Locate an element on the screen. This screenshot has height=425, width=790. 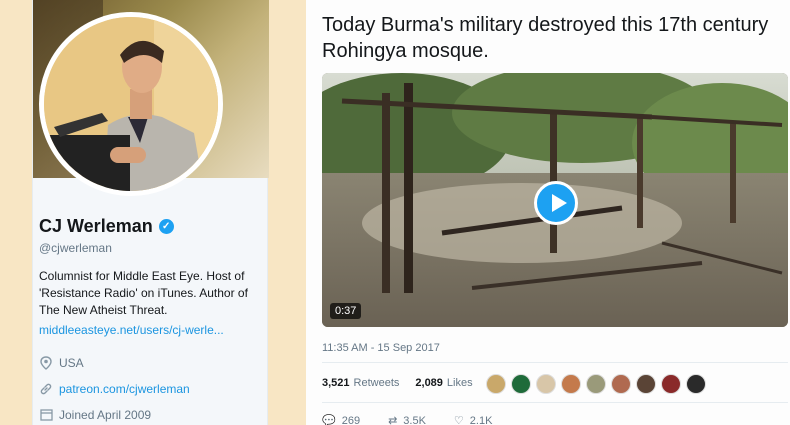
retweet-icon: ⇄ is located at coordinates (393, 420).